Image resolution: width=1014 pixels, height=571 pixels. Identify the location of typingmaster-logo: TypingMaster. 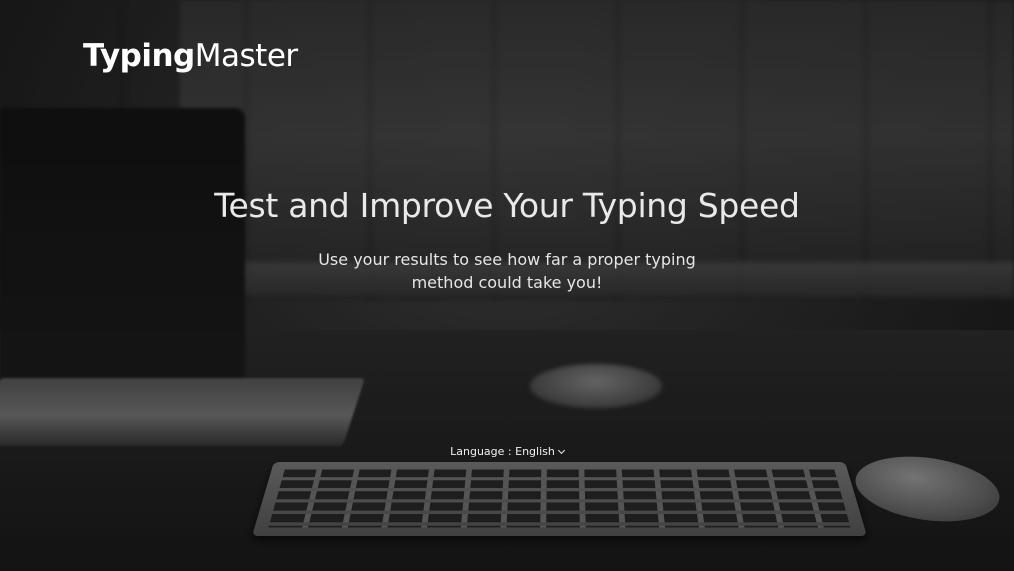
(190, 56).